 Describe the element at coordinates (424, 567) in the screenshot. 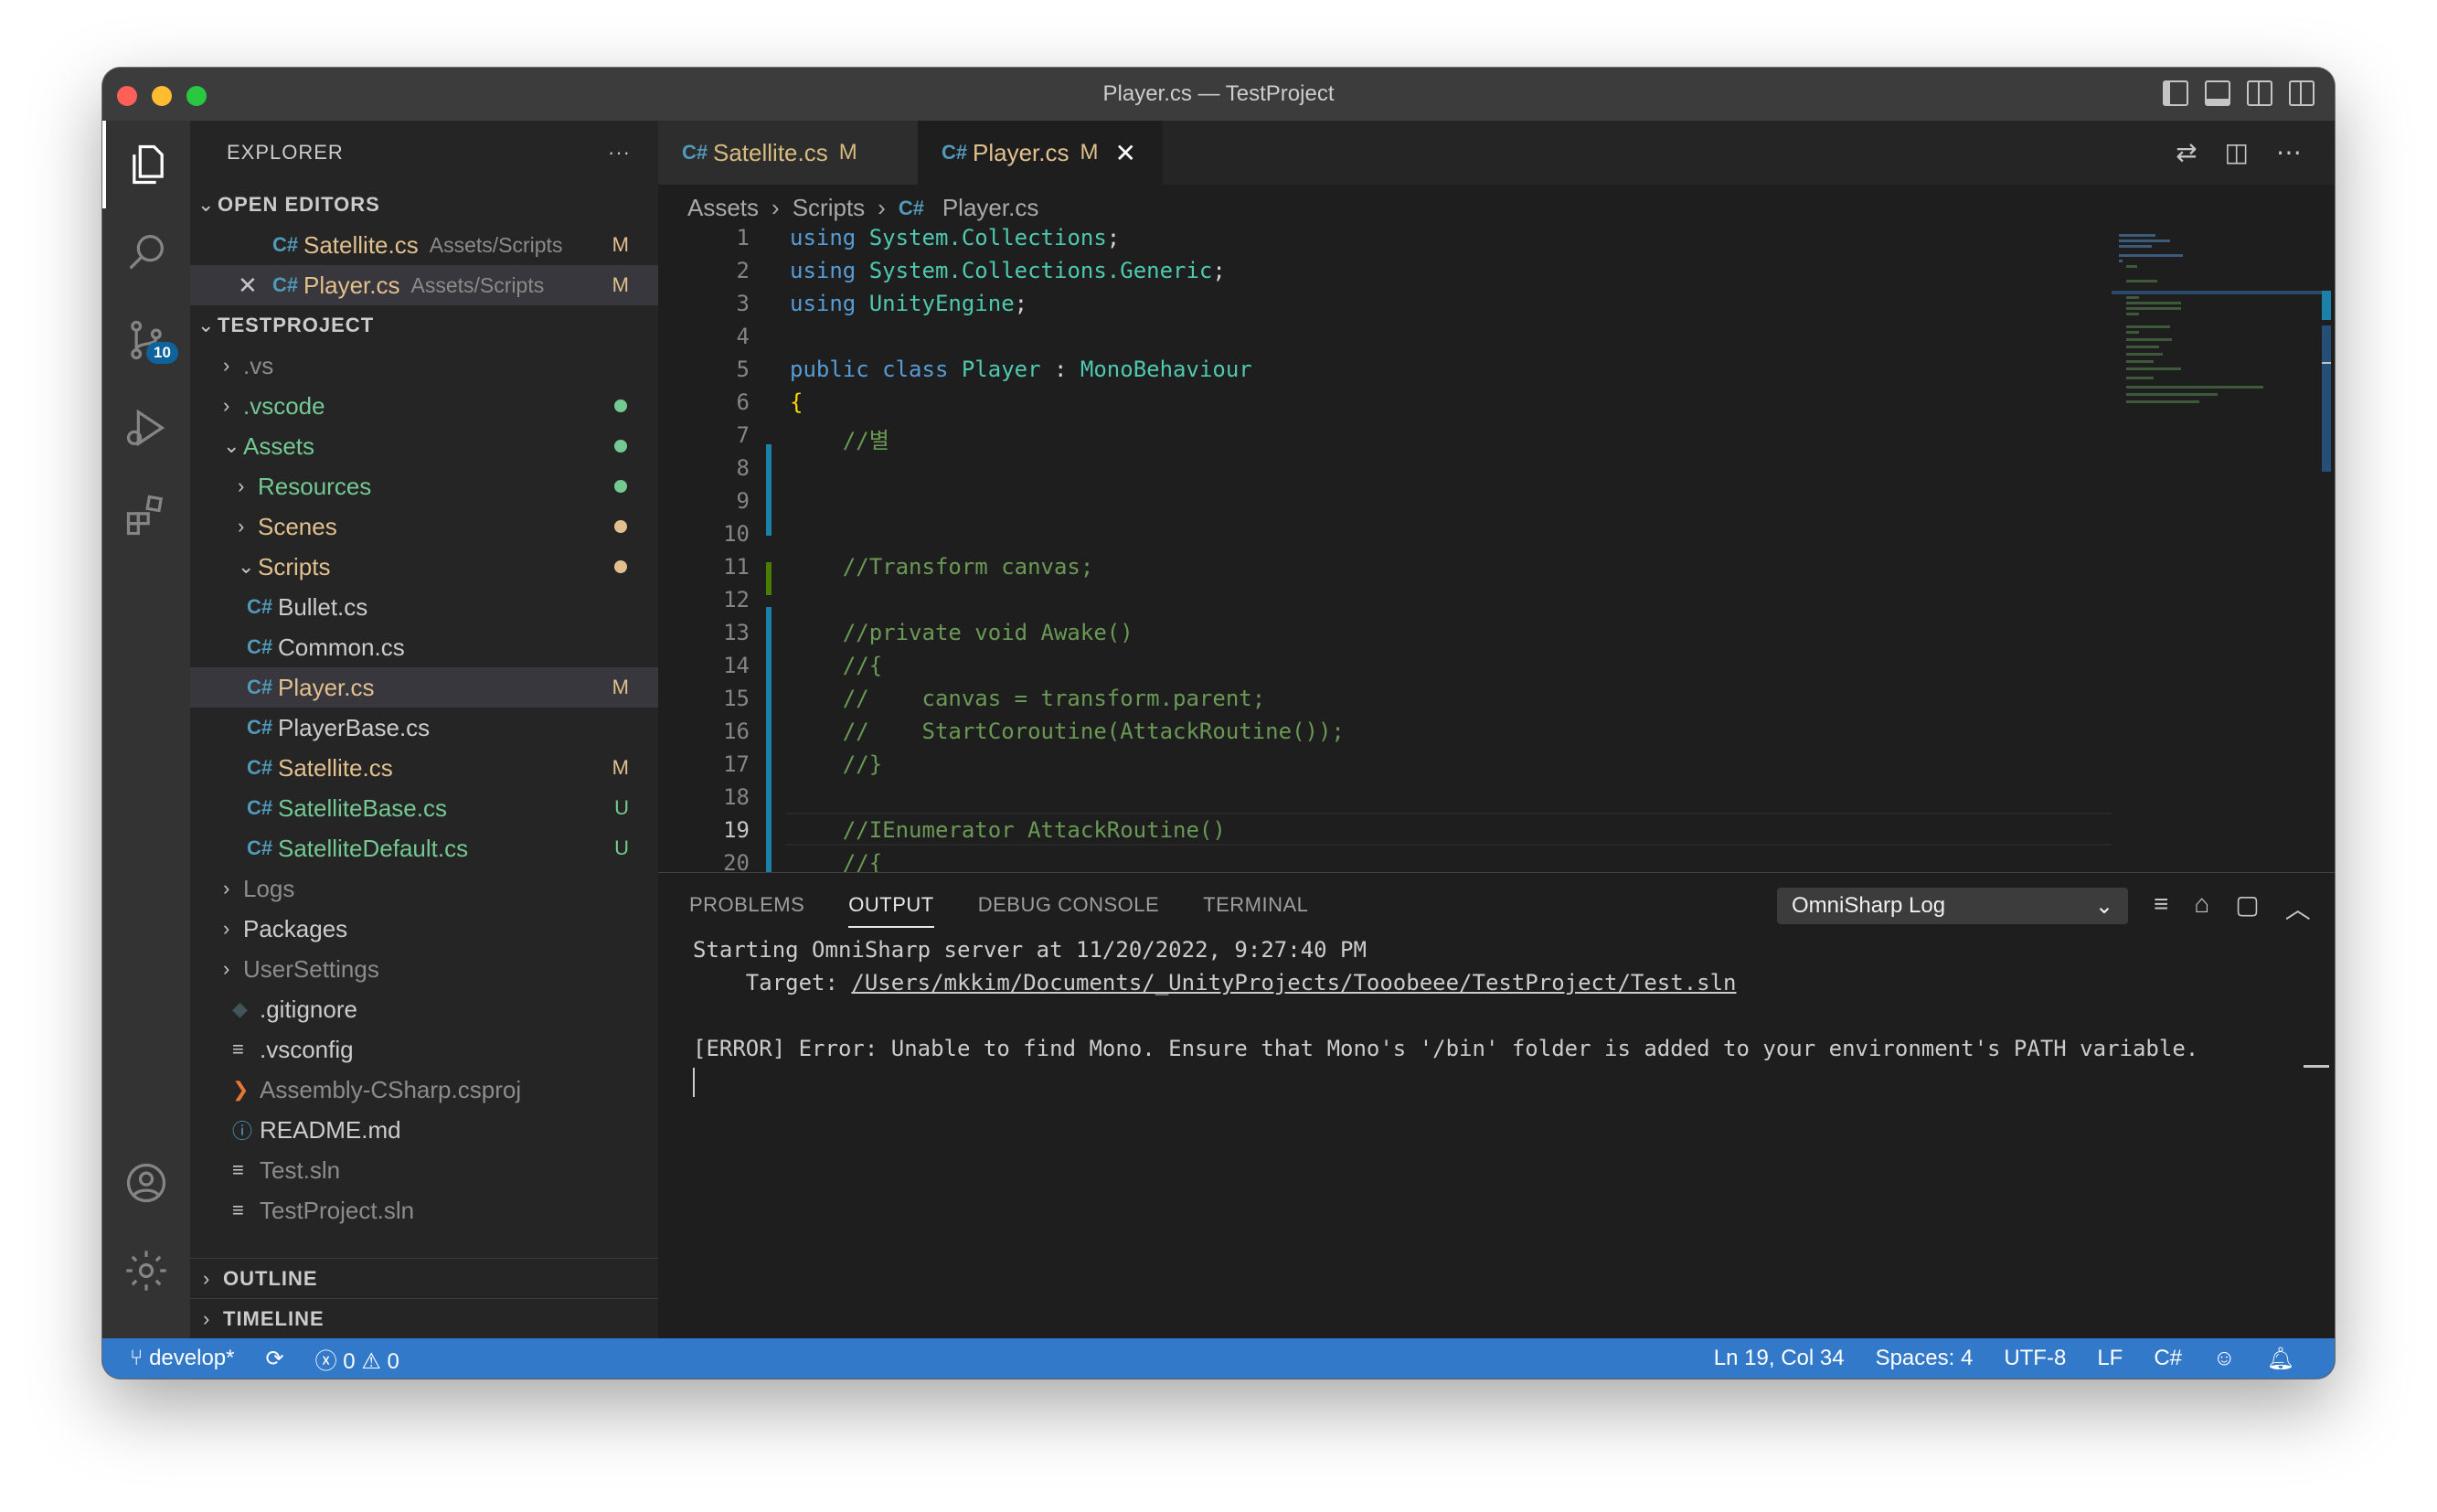

I see `tree-folder: ⌄ Scripts` at that location.